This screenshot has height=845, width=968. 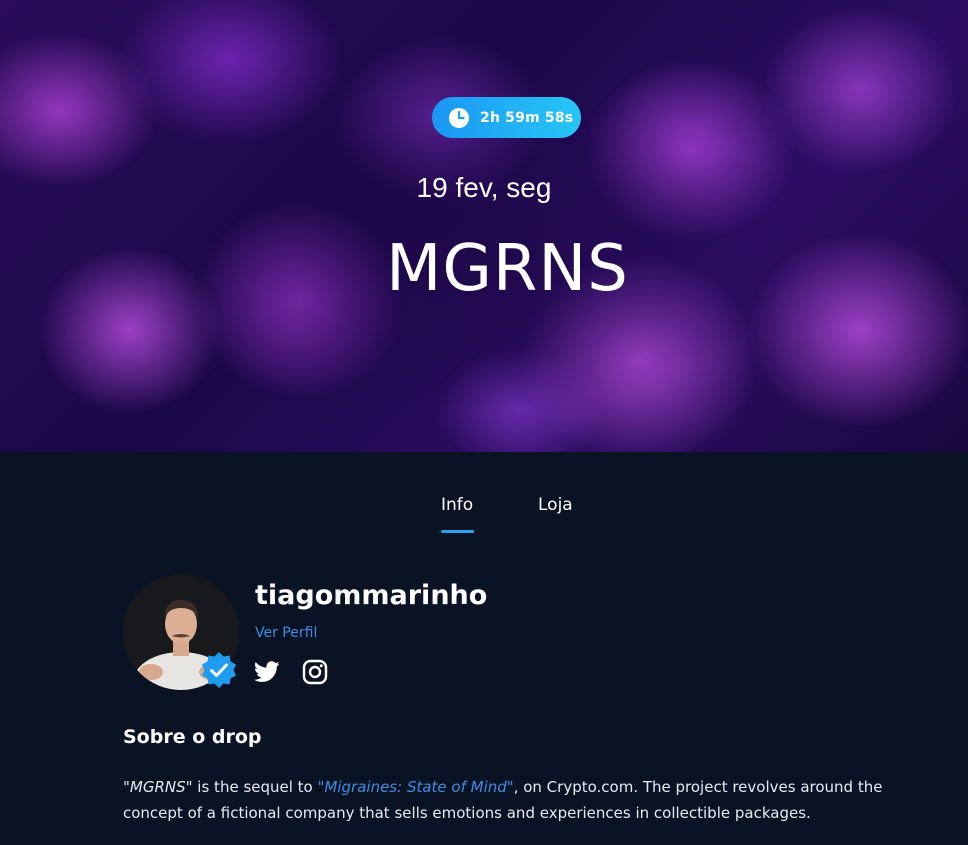 What do you see at coordinates (219, 670) in the screenshot?
I see `verified-badge-icon` at bounding box center [219, 670].